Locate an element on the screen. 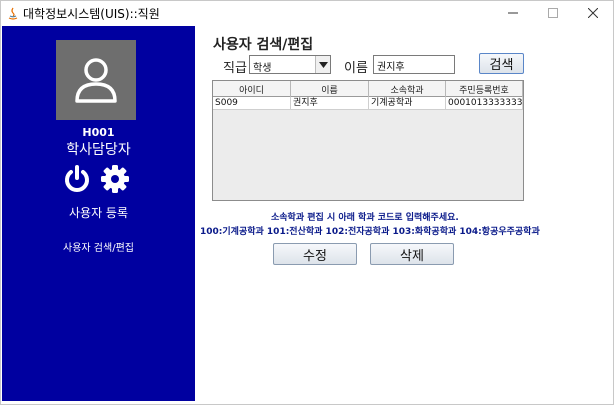 The image size is (614, 405). user-icon is located at coordinates (96, 80).